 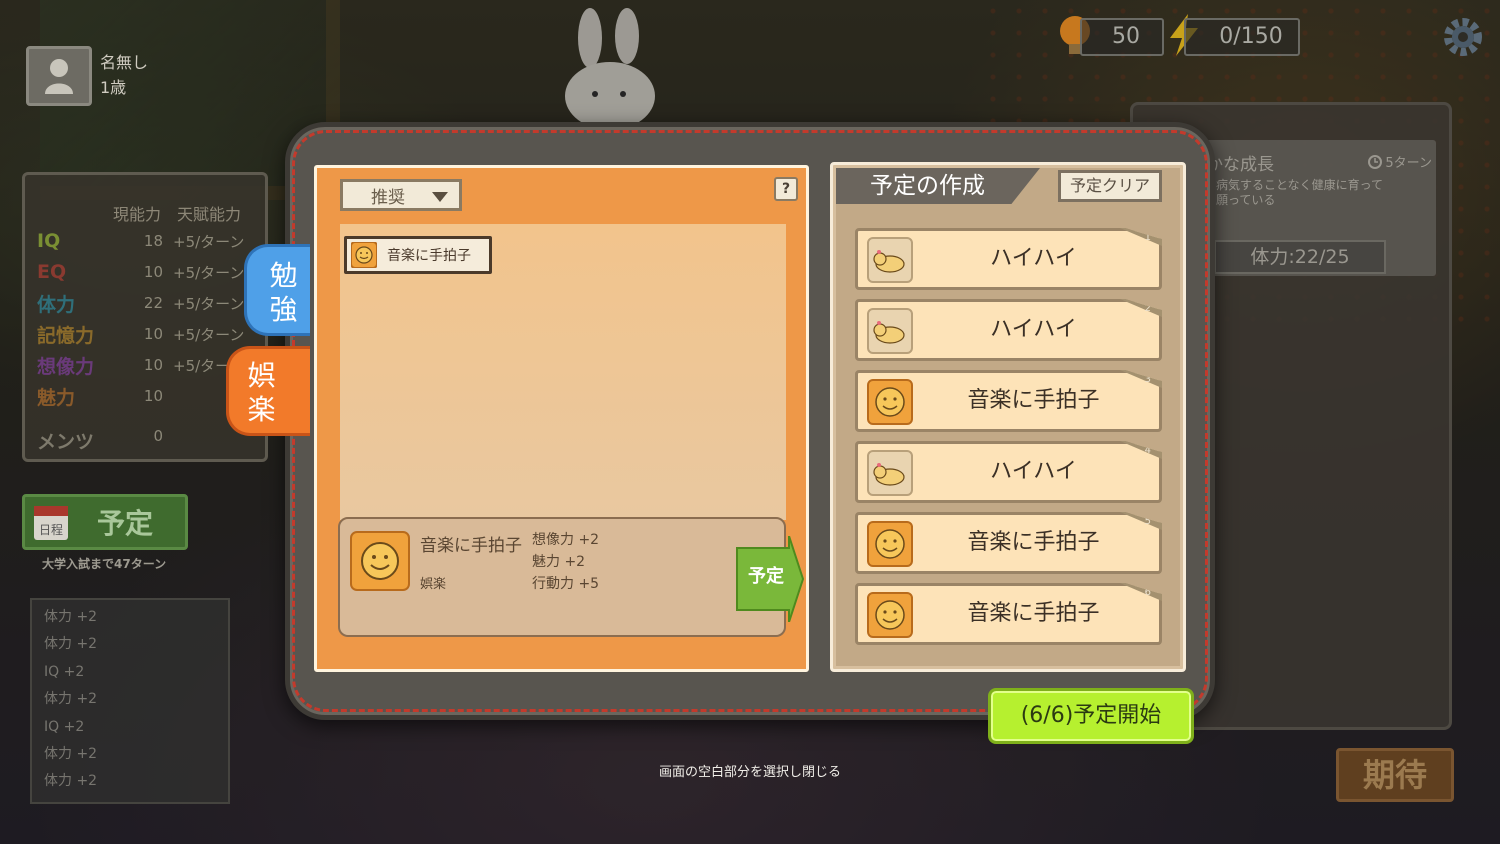 What do you see at coordinates (1240, 165) in the screenshot?
I see `goal-title: かな成長` at bounding box center [1240, 165].